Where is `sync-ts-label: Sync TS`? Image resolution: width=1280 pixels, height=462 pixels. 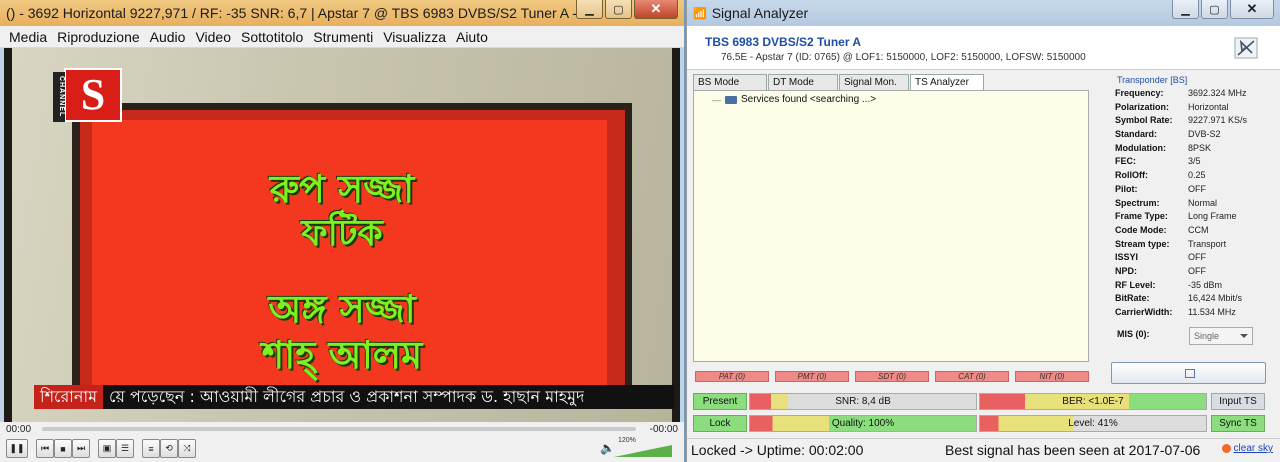 sync-ts-label: Sync TS is located at coordinates (1238, 423).